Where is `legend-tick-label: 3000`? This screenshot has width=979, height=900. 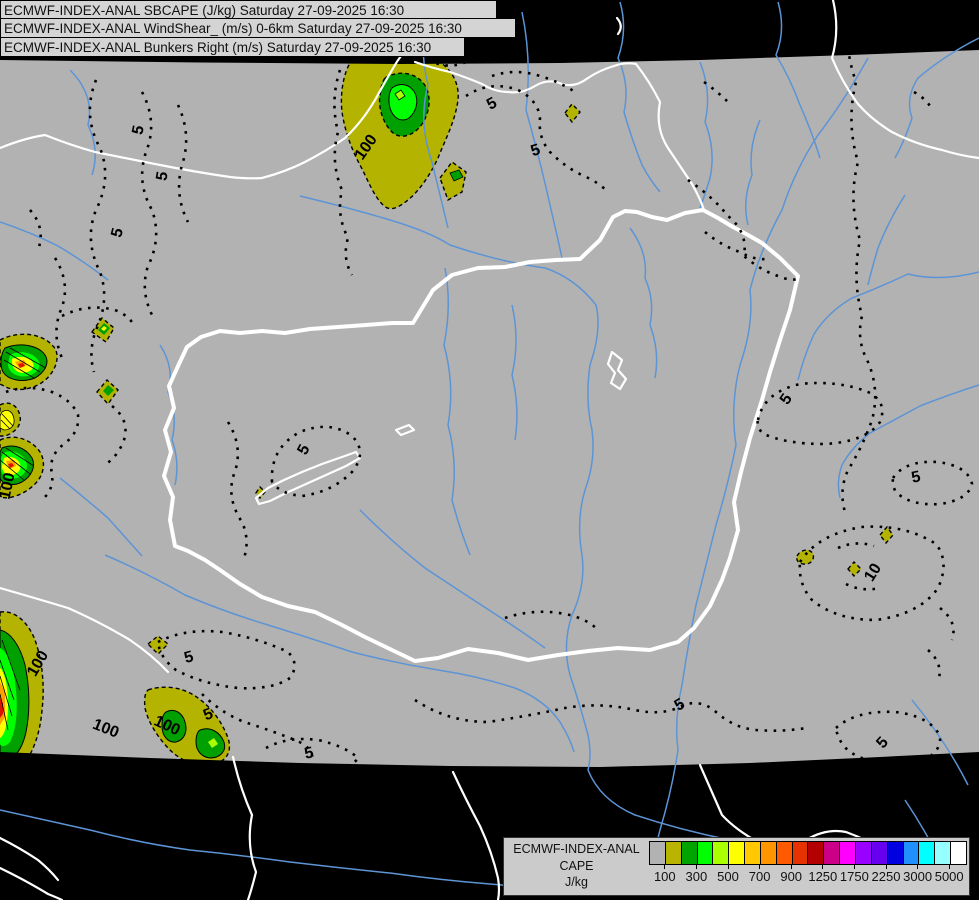 legend-tick-label: 3000 is located at coordinates (918, 876).